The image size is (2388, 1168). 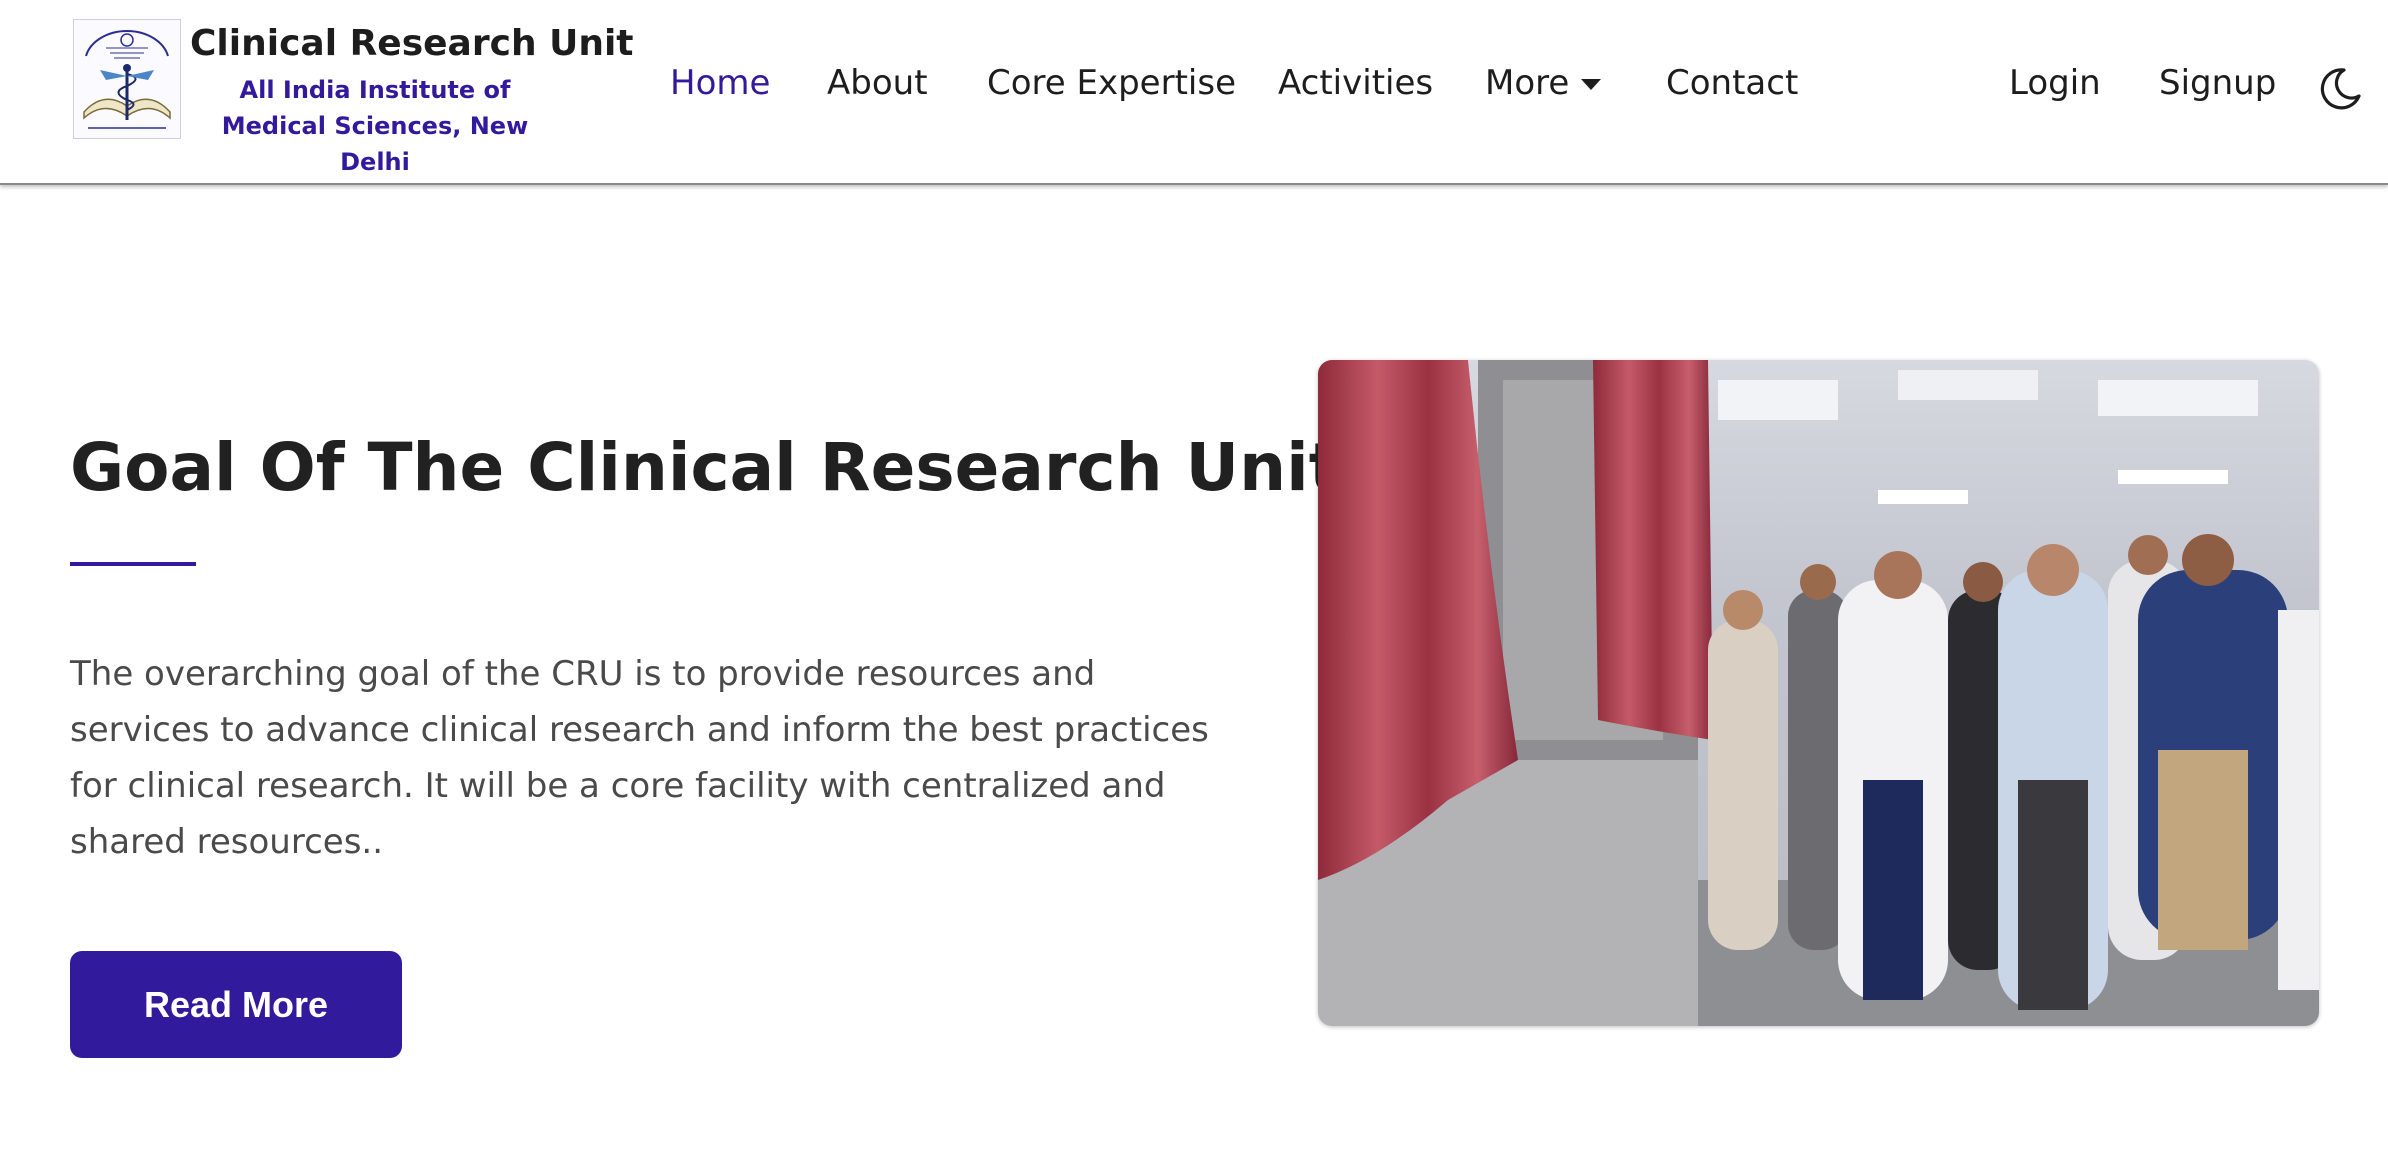 What do you see at coordinates (133, 564) in the screenshot?
I see `title-underline` at bounding box center [133, 564].